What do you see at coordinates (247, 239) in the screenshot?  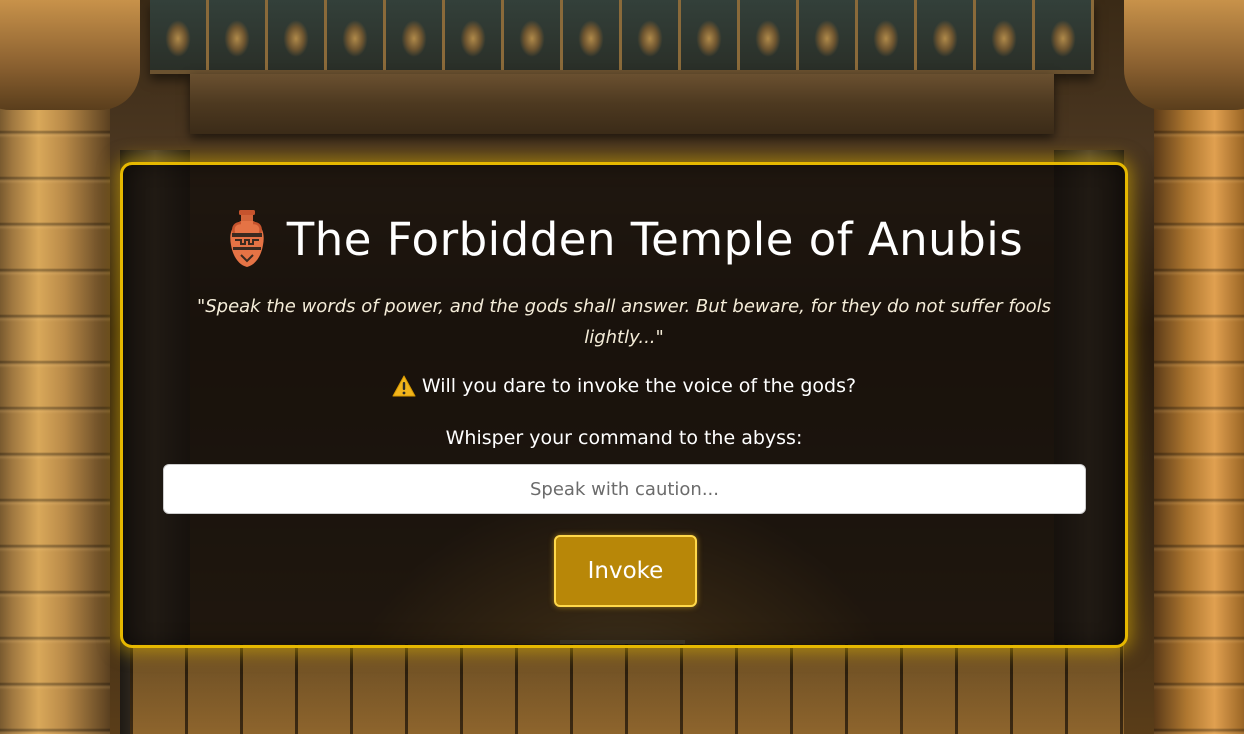 I see `amphora-icon` at bounding box center [247, 239].